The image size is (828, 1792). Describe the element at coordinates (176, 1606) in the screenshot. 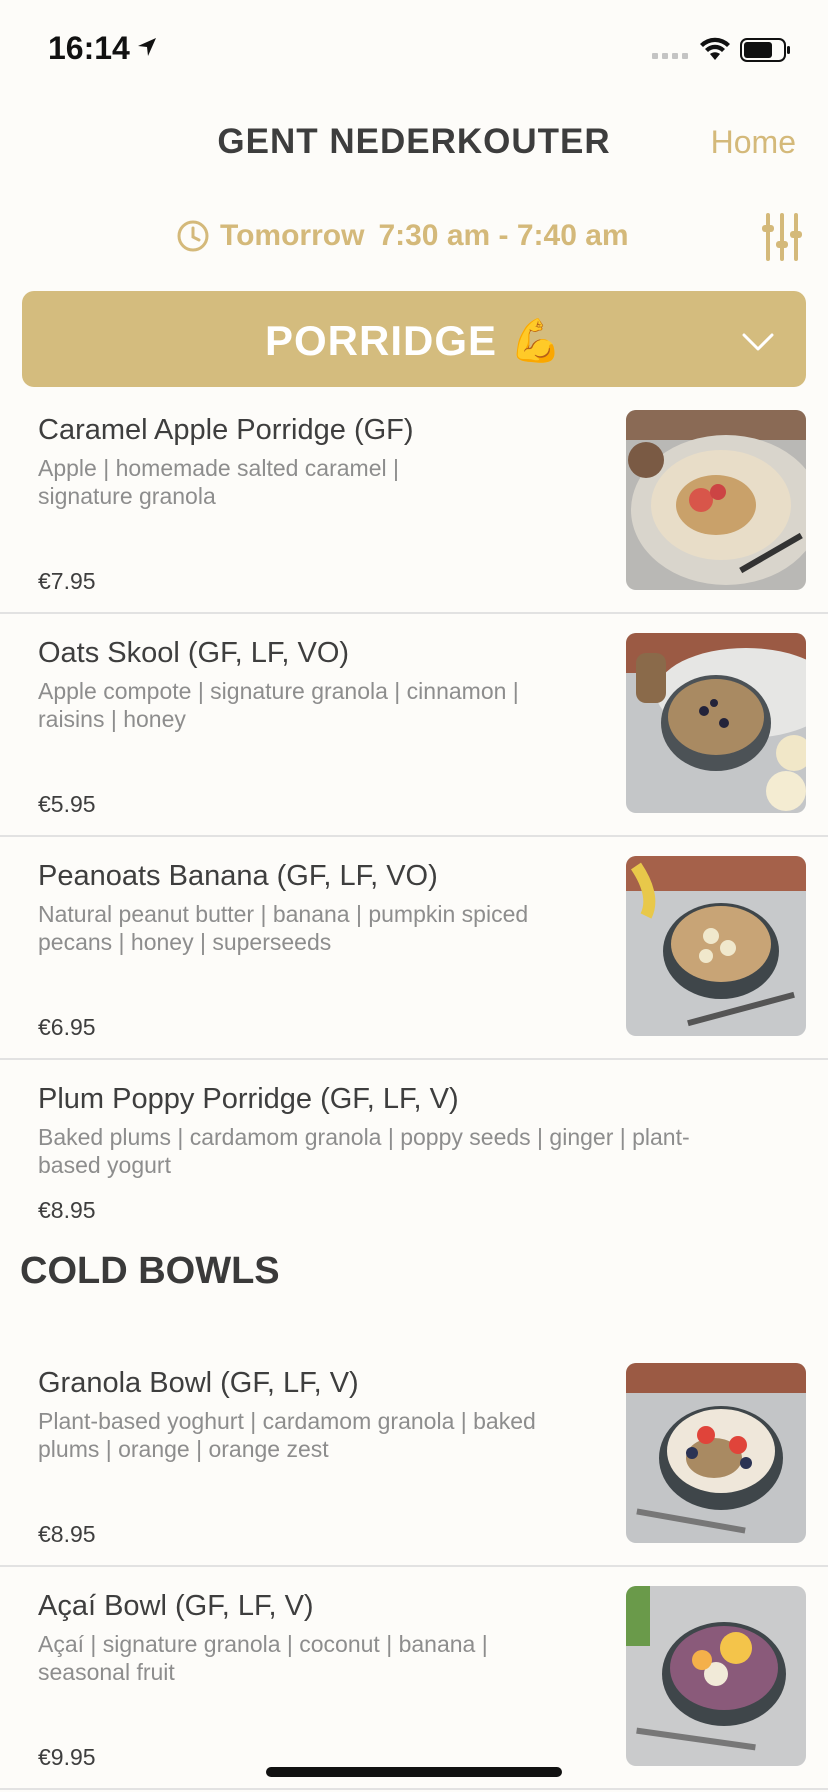

I see `item-name: Açaí Bowl (GF, LF, V)` at that location.